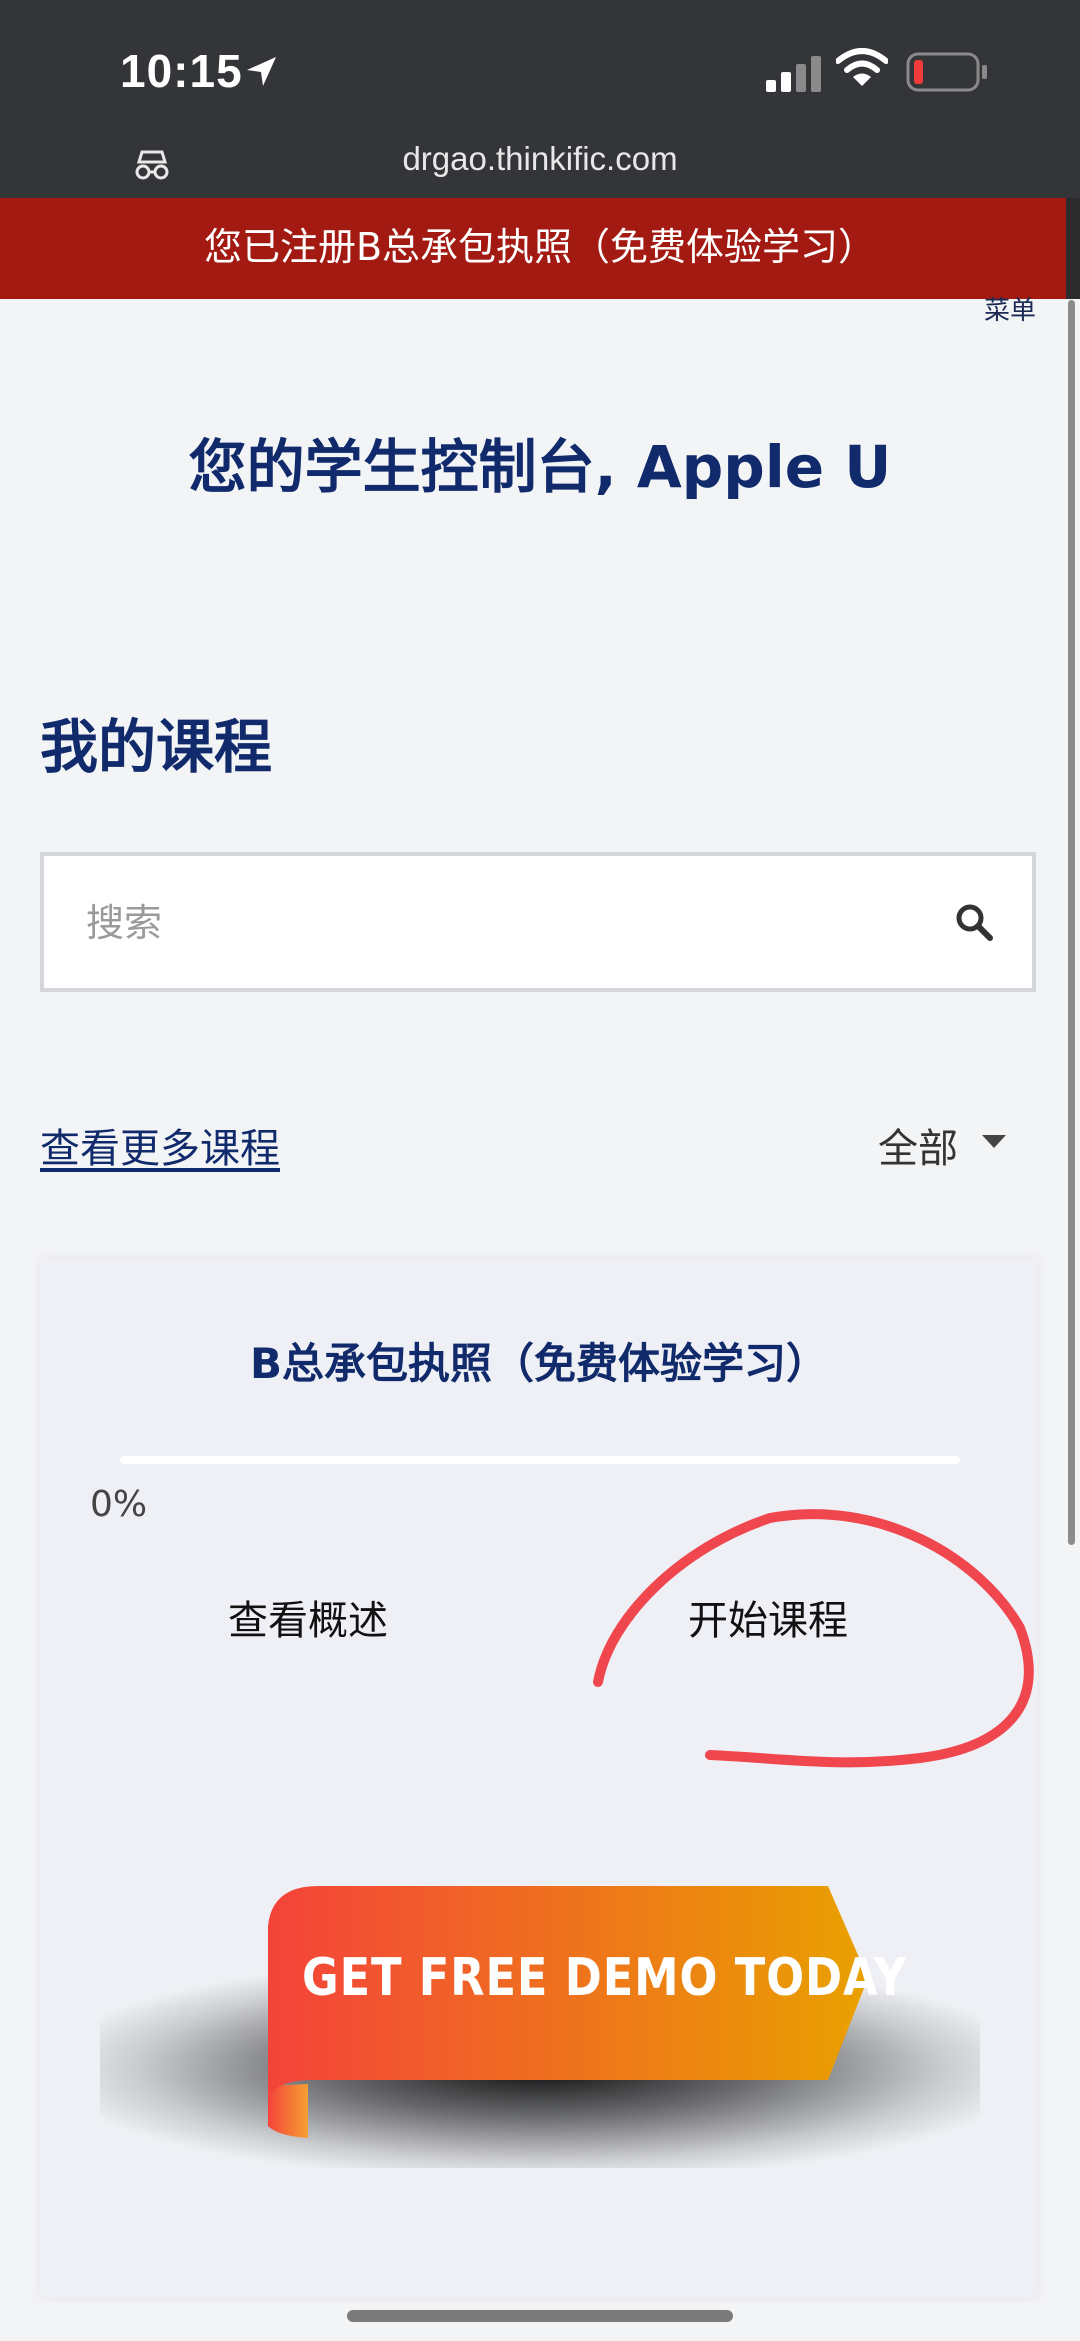 This screenshot has height=2341, width=1080. Describe the element at coordinates (119, 1504) in the screenshot. I see `progress-percent: 0%` at that location.